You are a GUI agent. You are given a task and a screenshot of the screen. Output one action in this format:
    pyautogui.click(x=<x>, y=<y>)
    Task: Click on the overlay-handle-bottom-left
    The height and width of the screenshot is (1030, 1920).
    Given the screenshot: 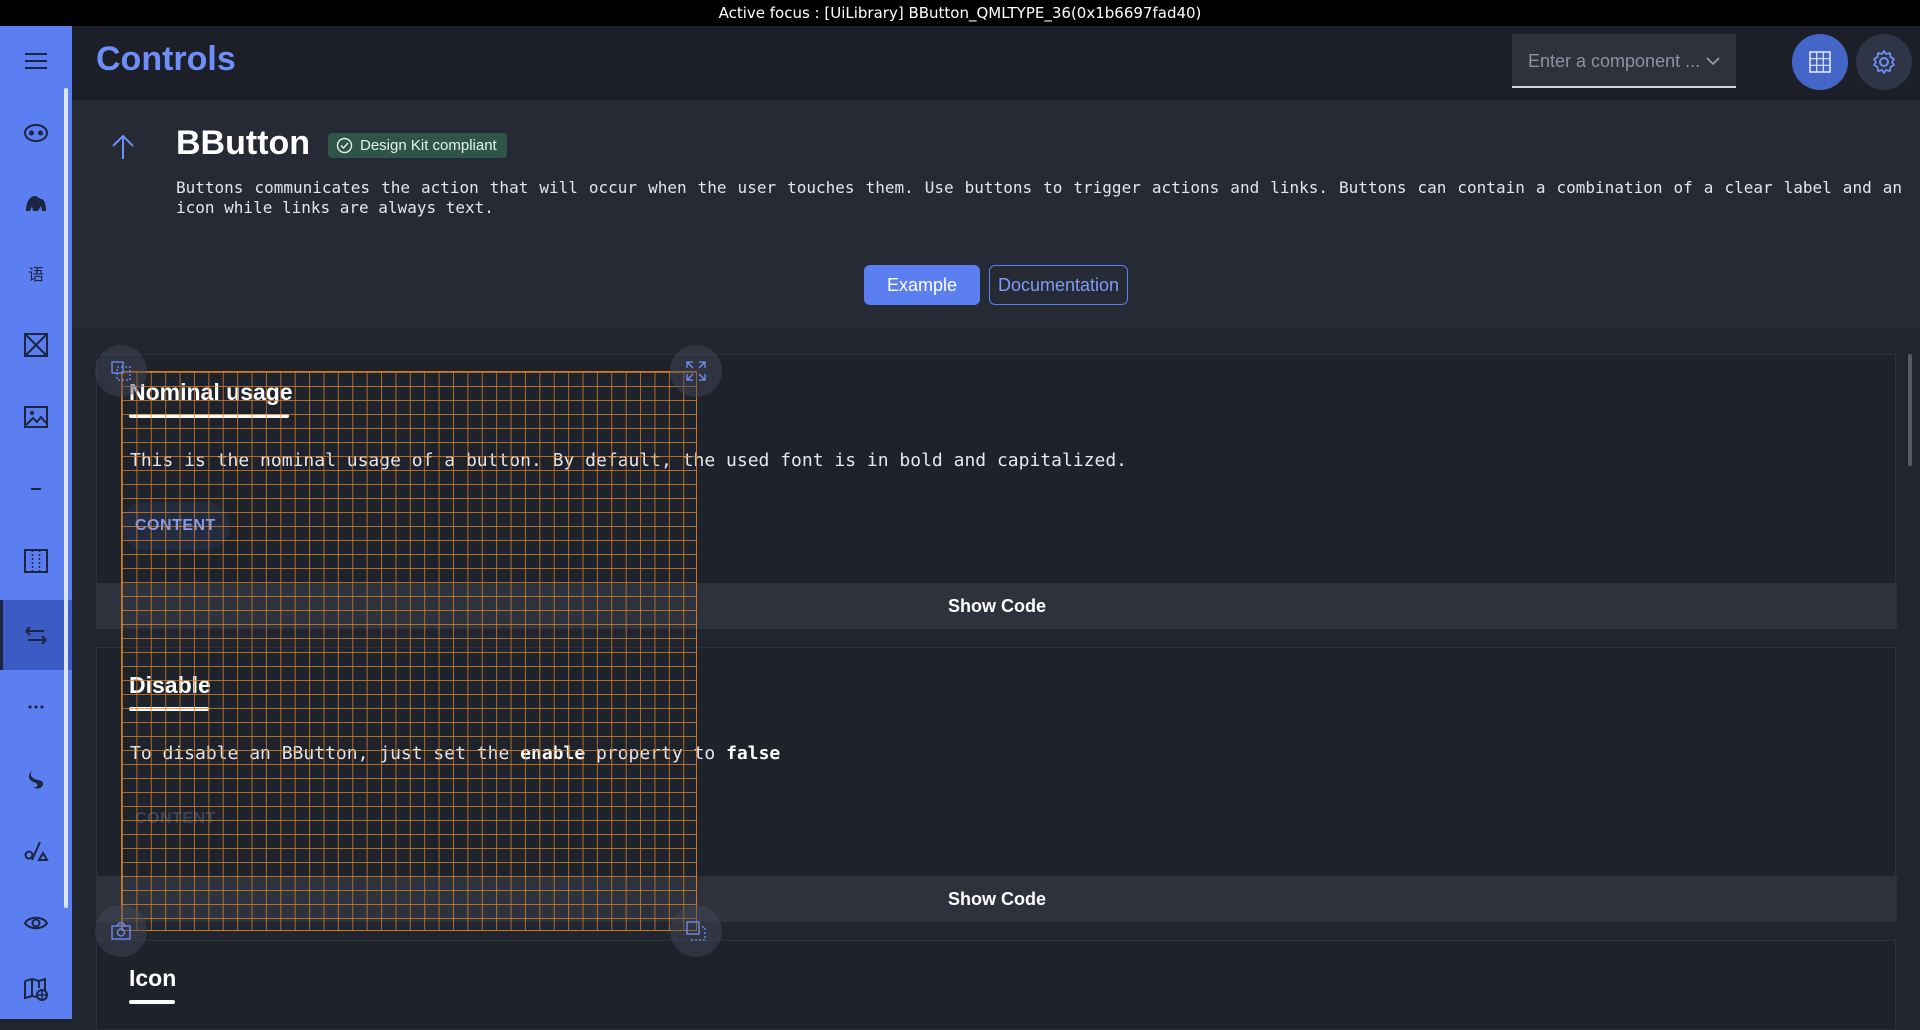 What is the action you would take?
    pyautogui.click(x=121, y=931)
    